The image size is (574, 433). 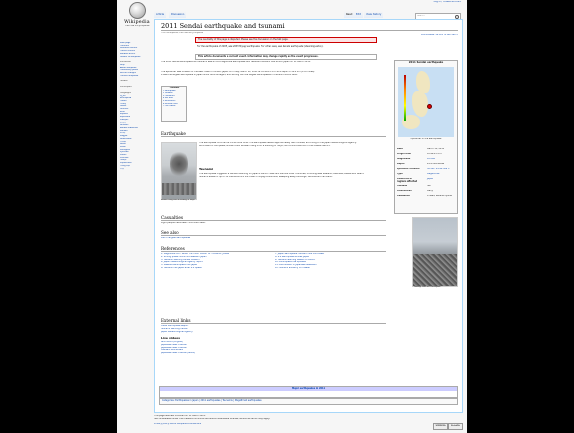 What do you see at coordinates (426, 62) in the screenshot?
I see `infobox-title: 2011 Sendai earthquake` at bounding box center [426, 62].